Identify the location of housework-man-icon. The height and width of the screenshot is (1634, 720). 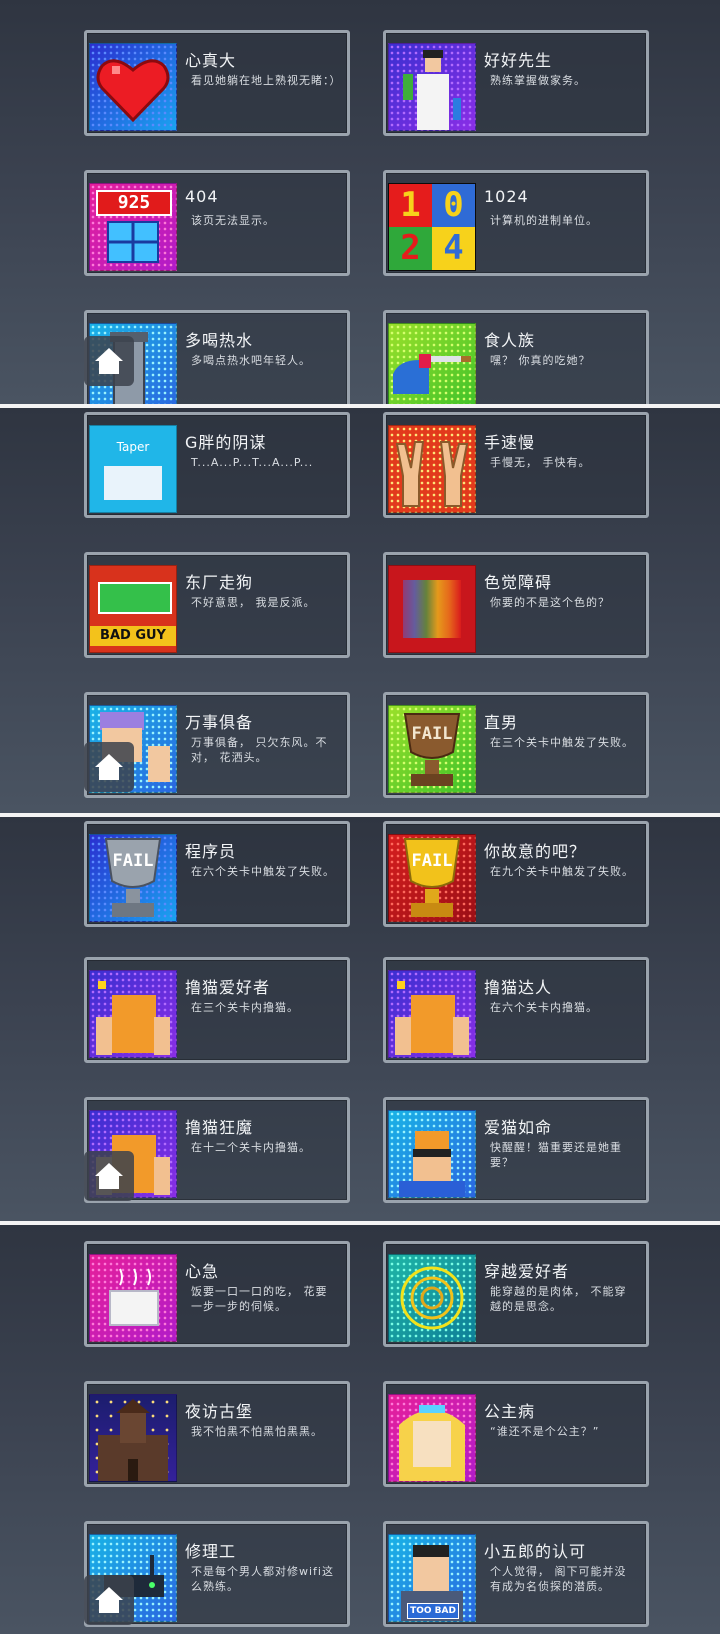
(432, 87).